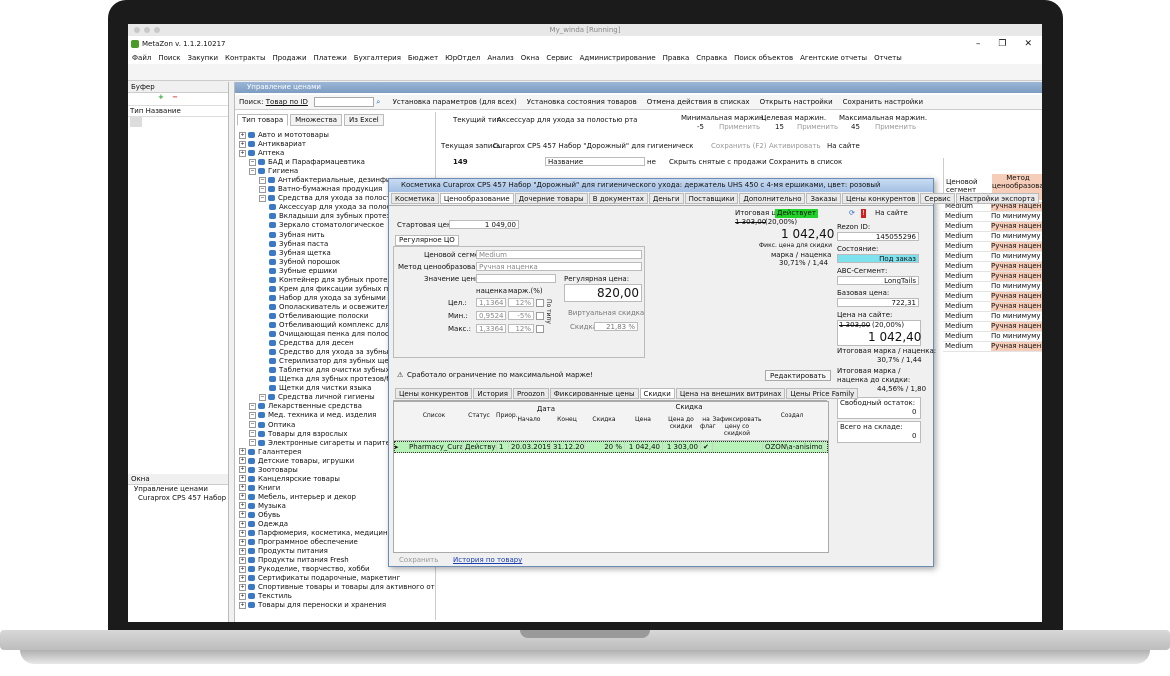 The width and height of the screenshot is (1170, 676). What do you see at coordinates (795, 146) in the screenshot?
I see `activate-button: Активировать` at bounding box center [795, 146].